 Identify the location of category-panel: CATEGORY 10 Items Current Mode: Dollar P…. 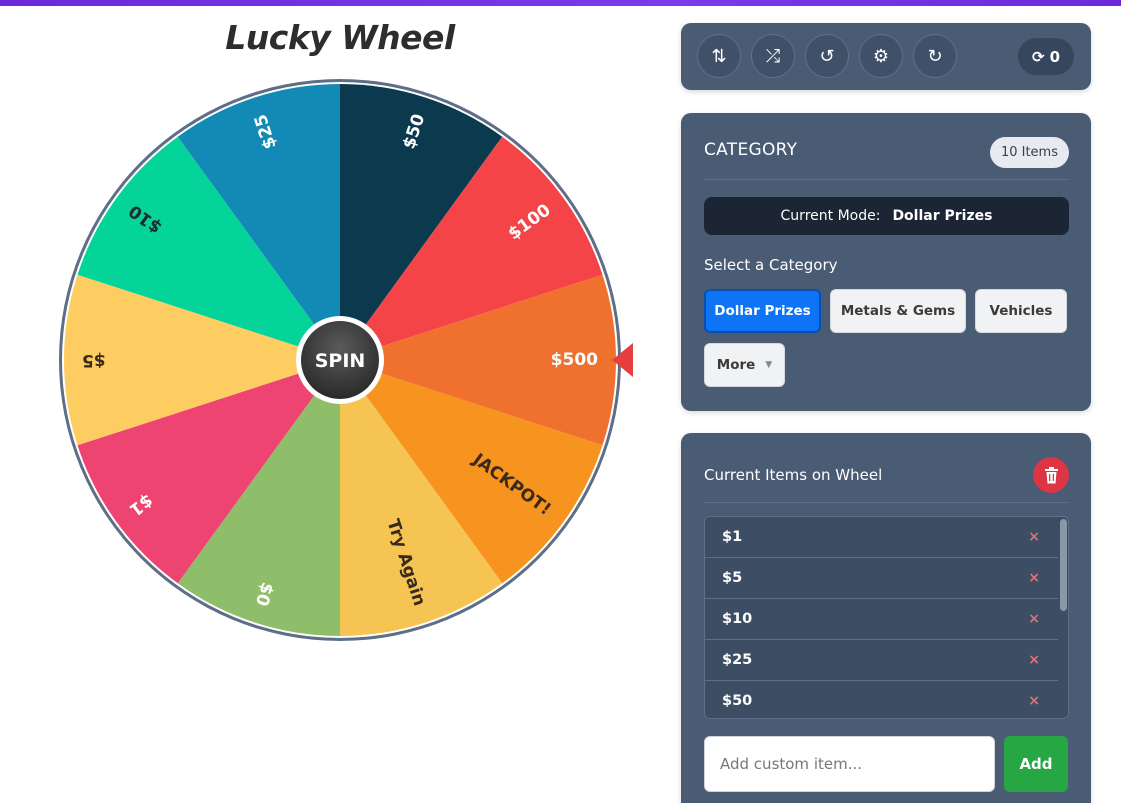
(886, 262).